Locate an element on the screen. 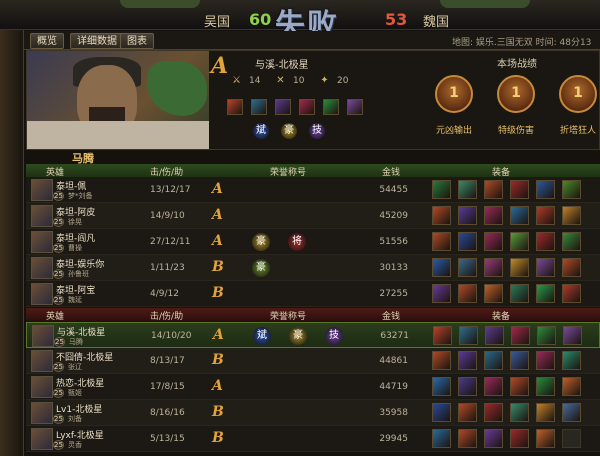  lose-player-row: 25 不囧倩-北极星 张辽 8/13/17 B 44861 is located at coordinates (313, 361).